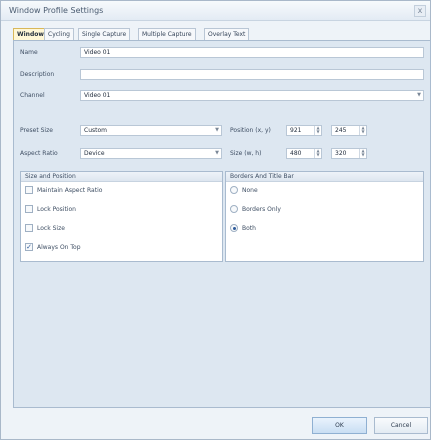 This screenshot has width=431, height=440. Describe the element at coordinates (250, 190) in the screenshot. I see `border-none-label: None` at that location.